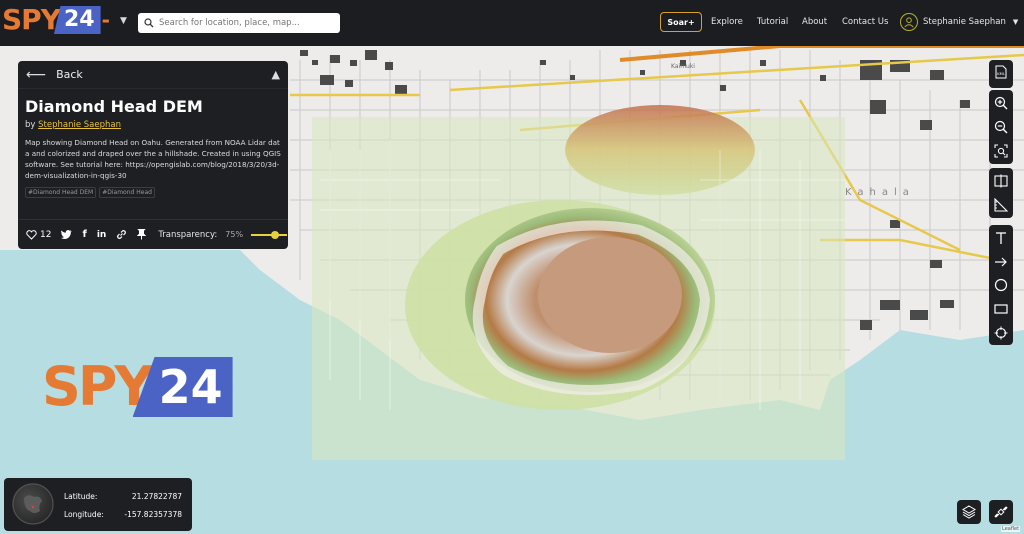 The width and height of the screenshot is (1024, 534). Describe the element at coordinates (31, 19) in the screenshot. I see `logo-text: SPY` at that location.